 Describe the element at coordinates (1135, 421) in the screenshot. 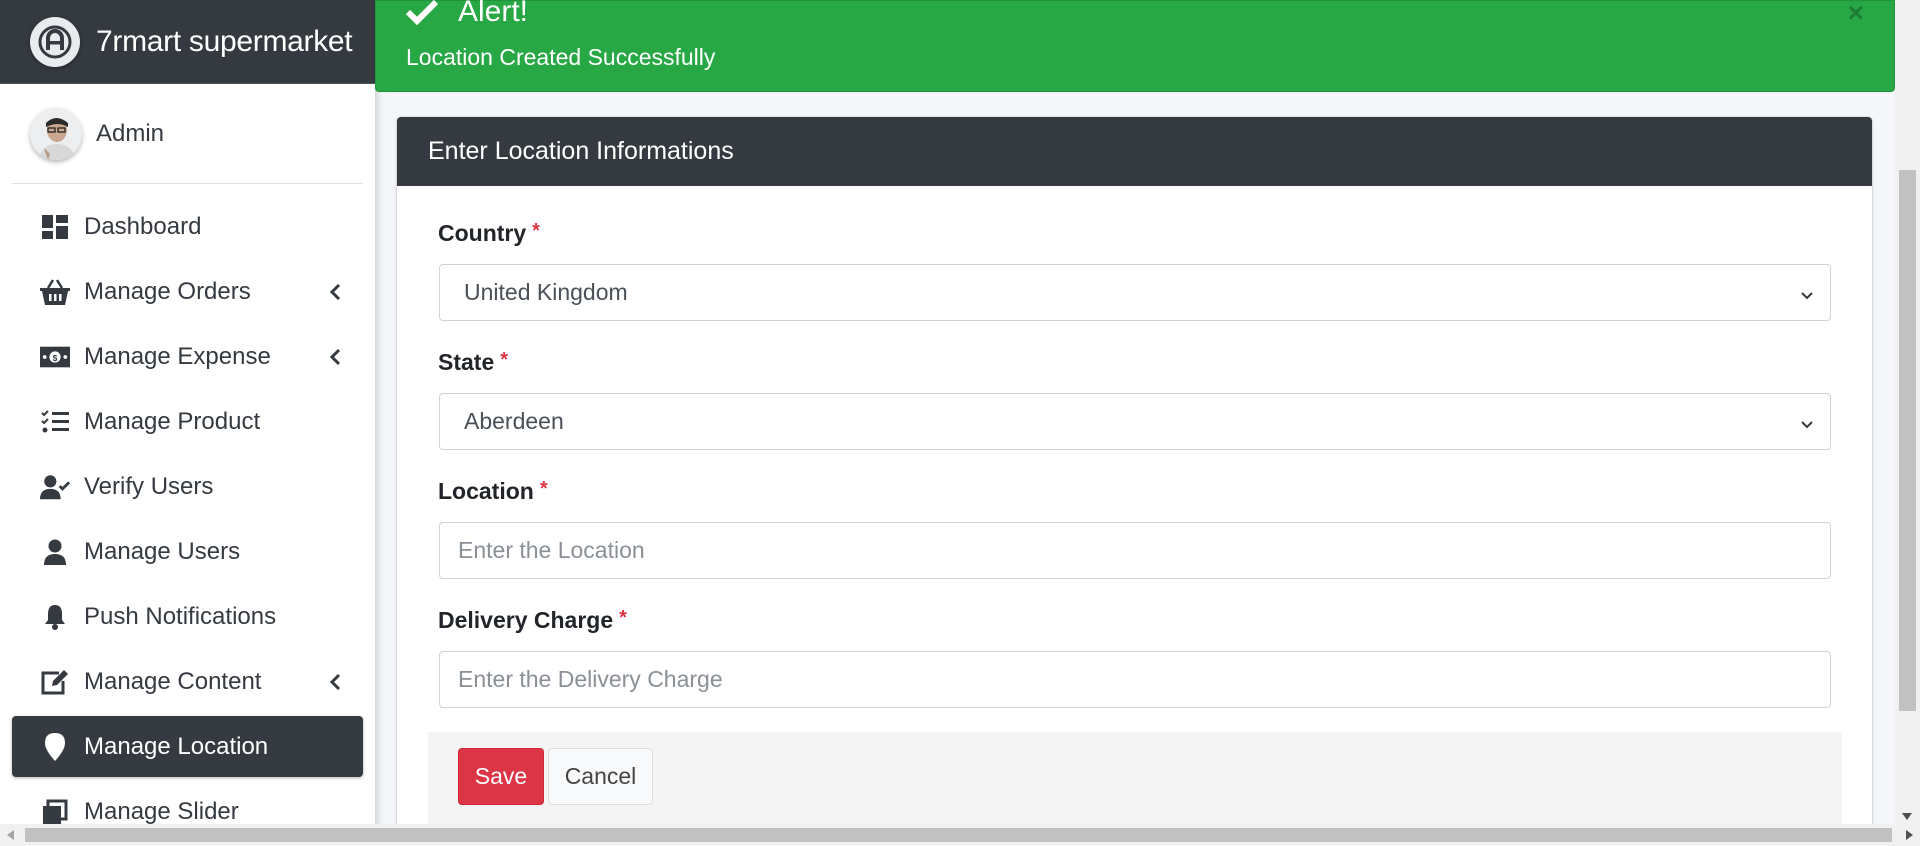

I see `state-select: Aberdeen` at that location.